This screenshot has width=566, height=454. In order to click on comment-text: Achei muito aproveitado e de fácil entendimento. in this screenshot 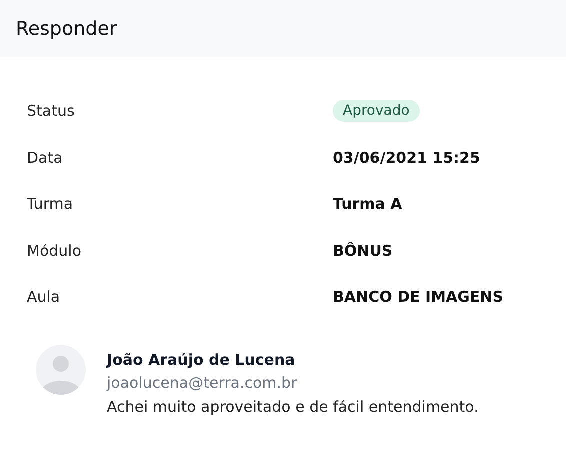, I will do `click(293, 407)`.